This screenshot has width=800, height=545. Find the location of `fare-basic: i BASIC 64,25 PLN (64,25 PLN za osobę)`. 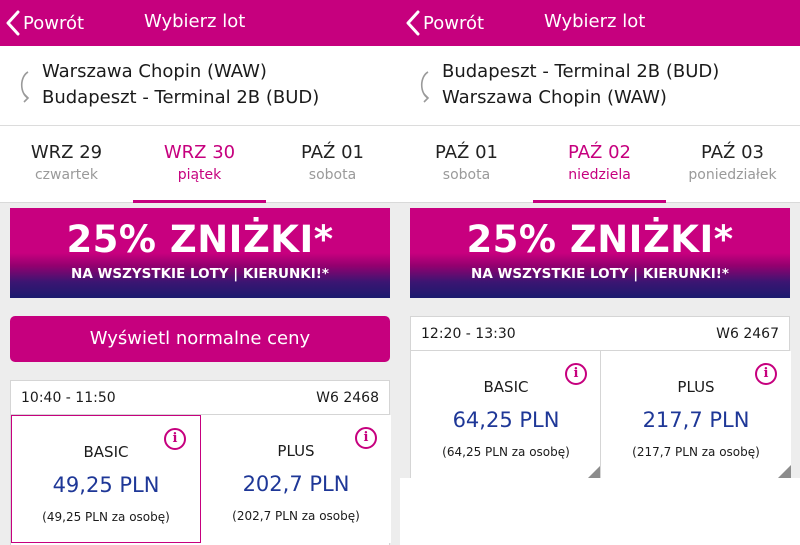

fare-basic: i BASIC 64,25 PLN (64,25 PLN za osobę) is located at coordinates (506, 415).